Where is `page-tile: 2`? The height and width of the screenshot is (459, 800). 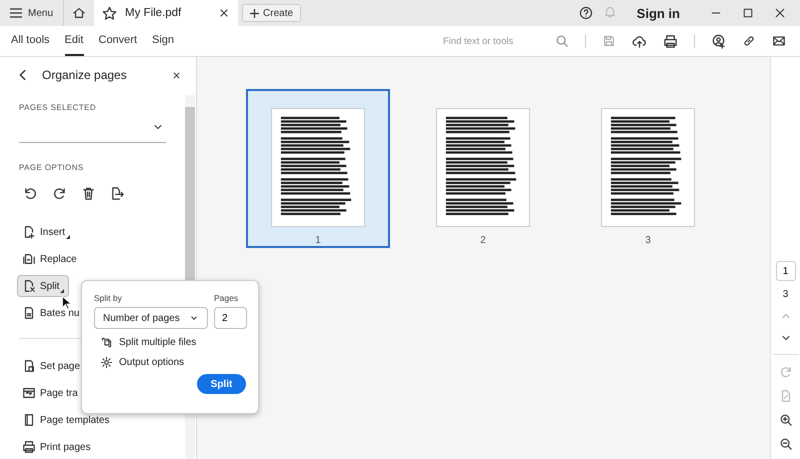 page-tile: 2 is located at coordinates (483, 168).